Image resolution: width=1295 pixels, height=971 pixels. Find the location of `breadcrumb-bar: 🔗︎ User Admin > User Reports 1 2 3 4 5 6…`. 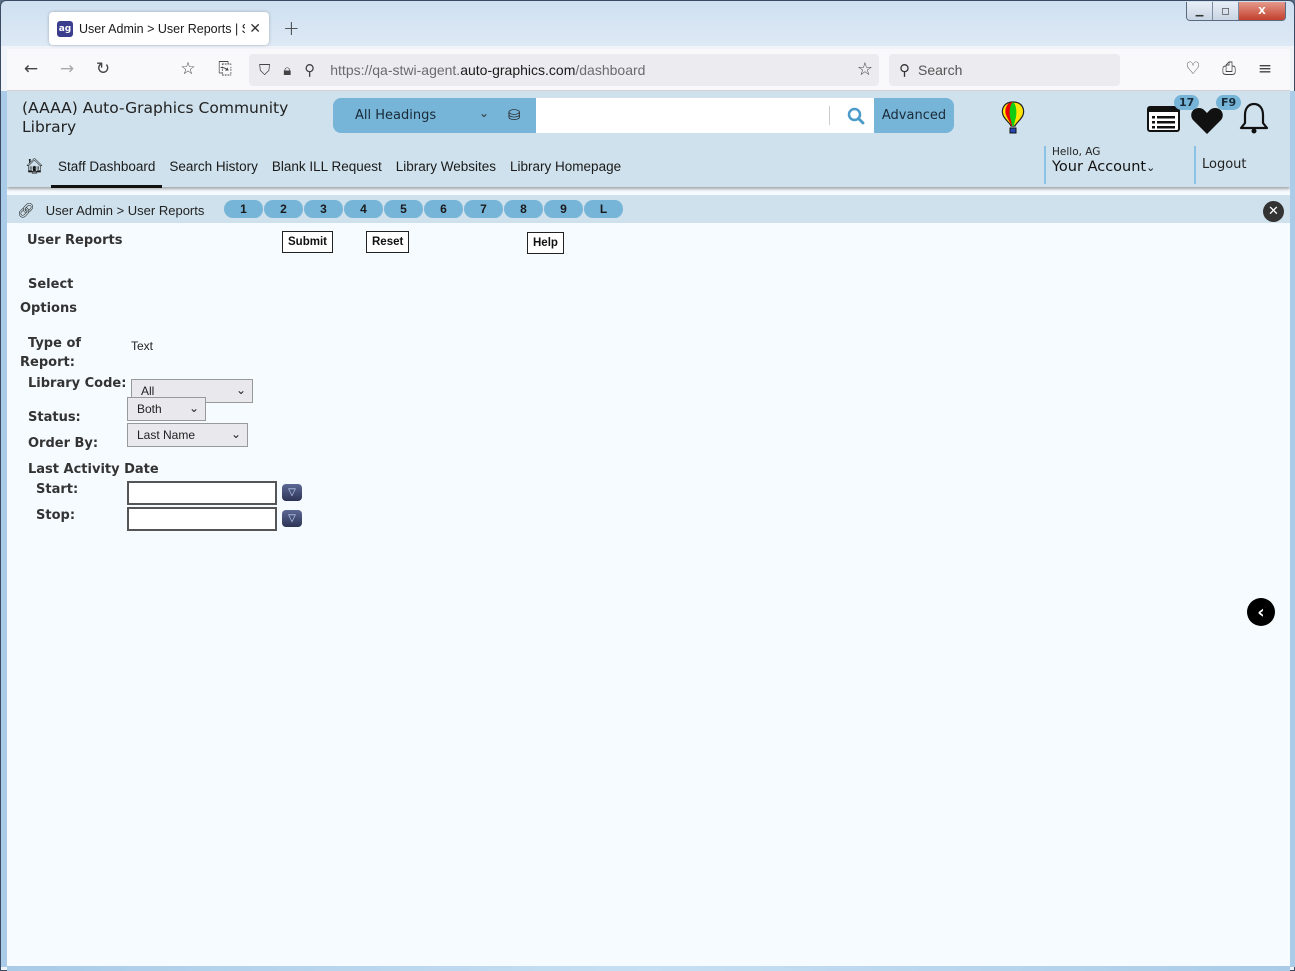

breadcrumb-bar: 🔗︎ User Admin > User Reports 1 2 3 4 5 6… is located at coordinates (648, 209).